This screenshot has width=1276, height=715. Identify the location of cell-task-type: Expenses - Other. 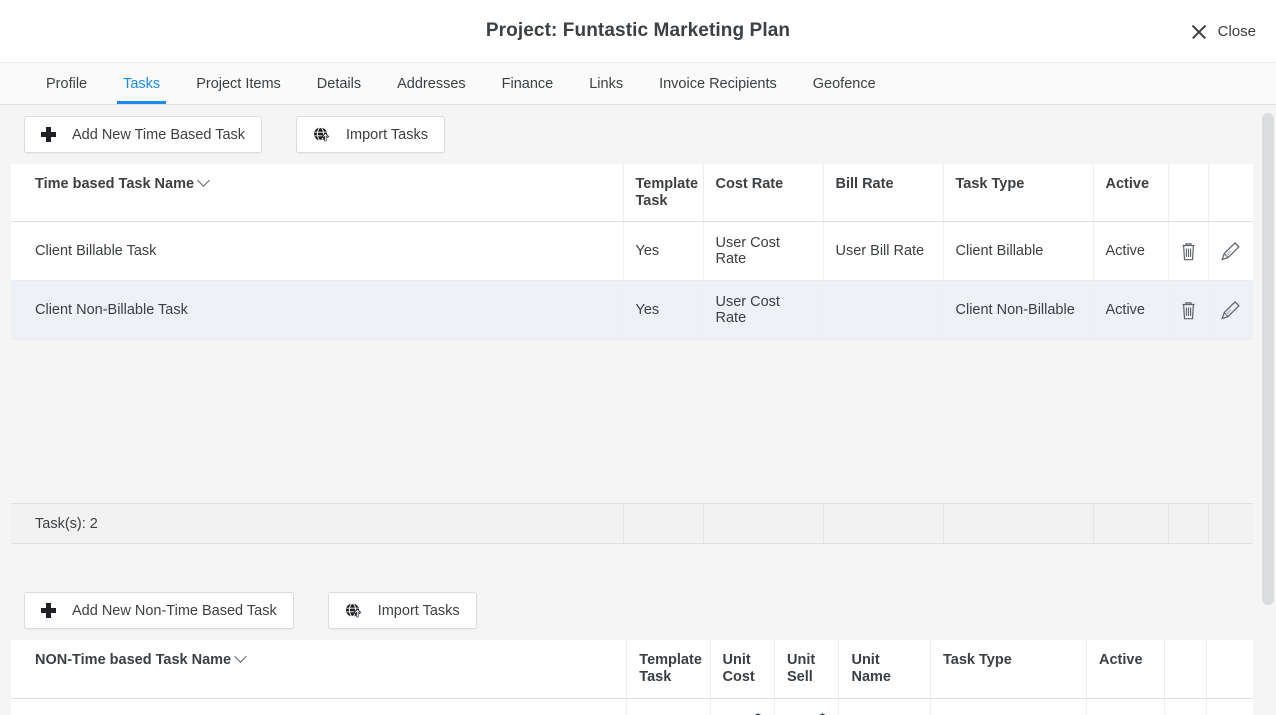
(1009, 706).